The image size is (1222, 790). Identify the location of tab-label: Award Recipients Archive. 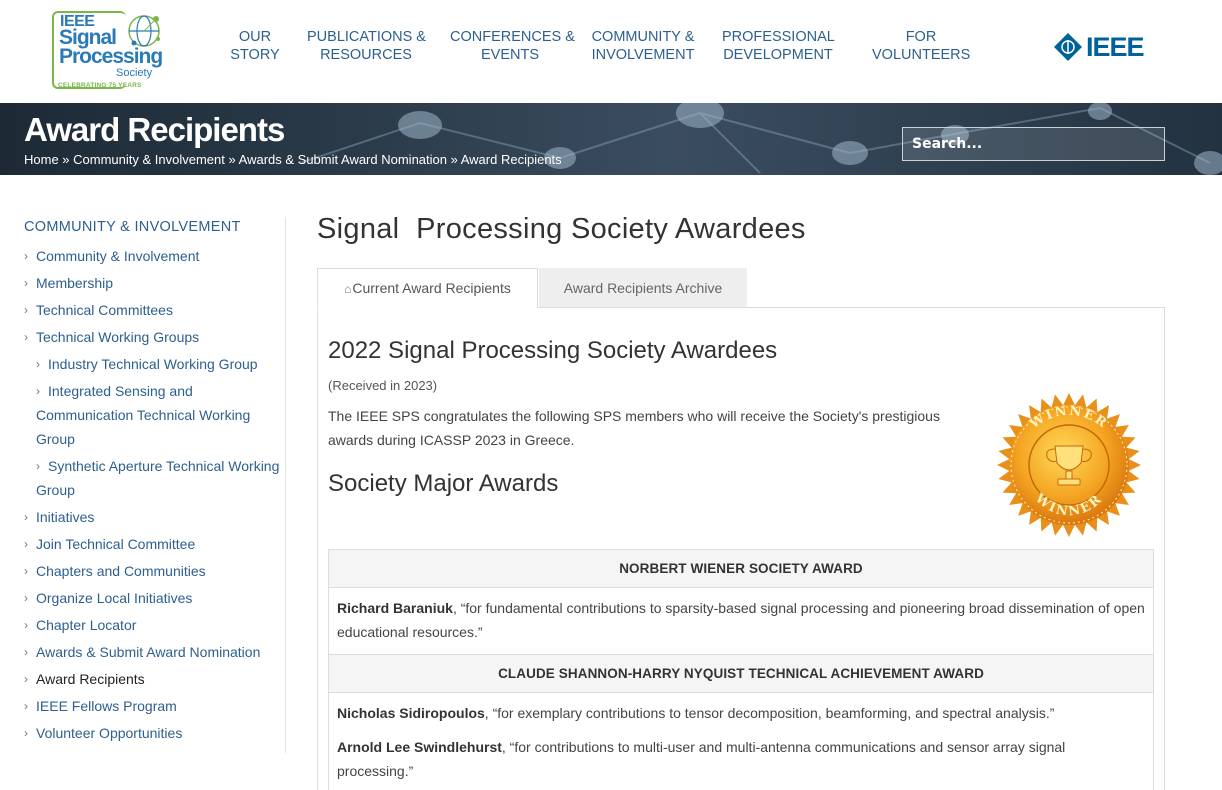
(643, 288).